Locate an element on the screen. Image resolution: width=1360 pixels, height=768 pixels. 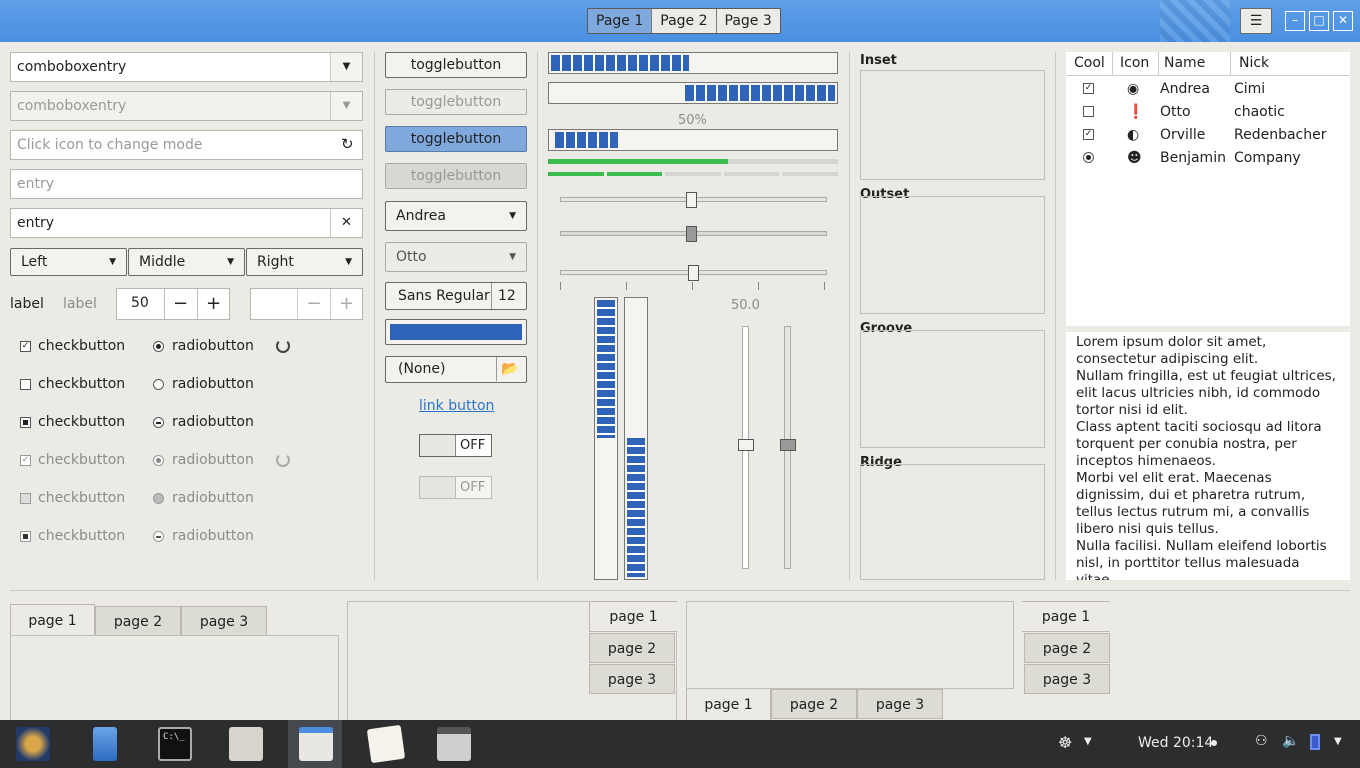
file-chooser-button: (None) 📂 is located at coordinates (456, 369).